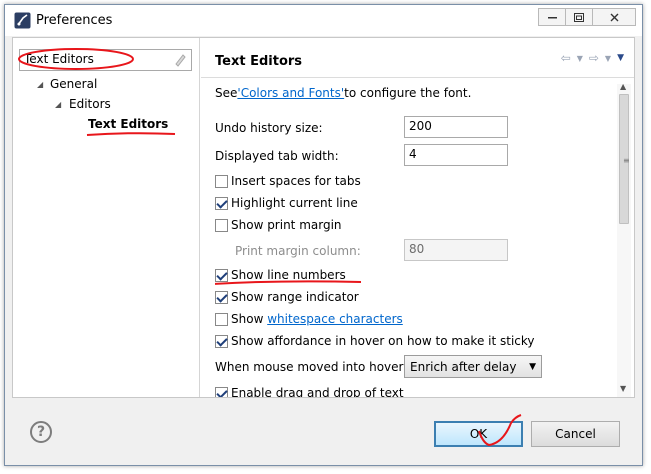 This screenshot has width=651, height=474. What do you see at coordinates (623, 86) in the screenshot?
I see `scroll-up-icon: ▲` at bounding box center [623, 86].